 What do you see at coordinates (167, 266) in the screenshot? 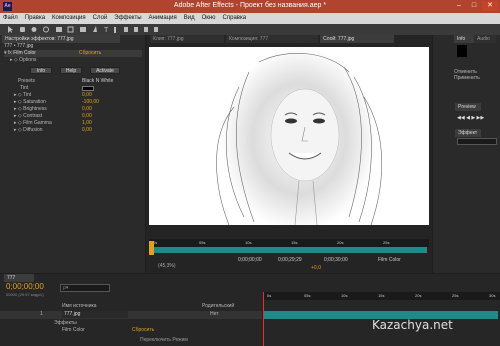
I see `zoom-level: (45,3%)` at bounding box center [167, 266].